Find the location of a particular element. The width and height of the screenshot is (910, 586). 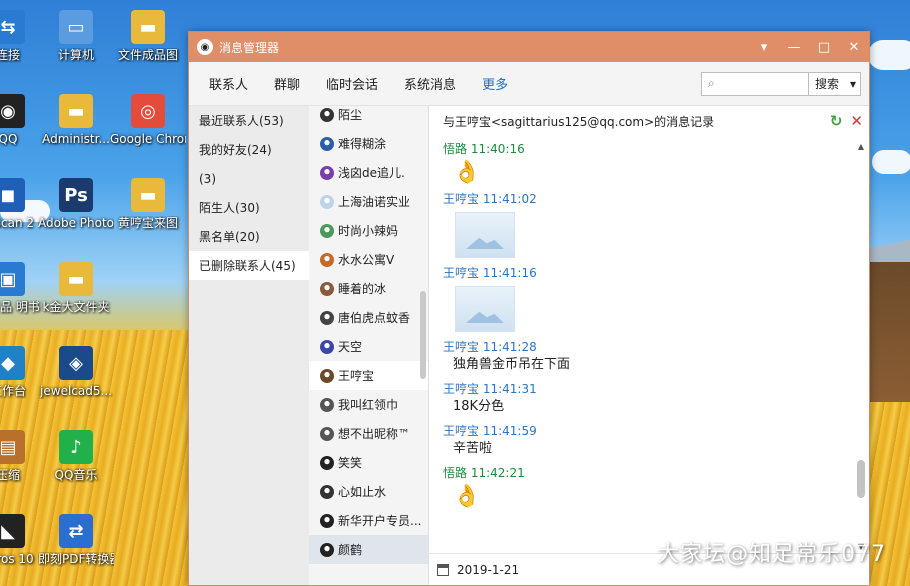

category-item: 黑名单(20) is located at coordinates (249, 236).